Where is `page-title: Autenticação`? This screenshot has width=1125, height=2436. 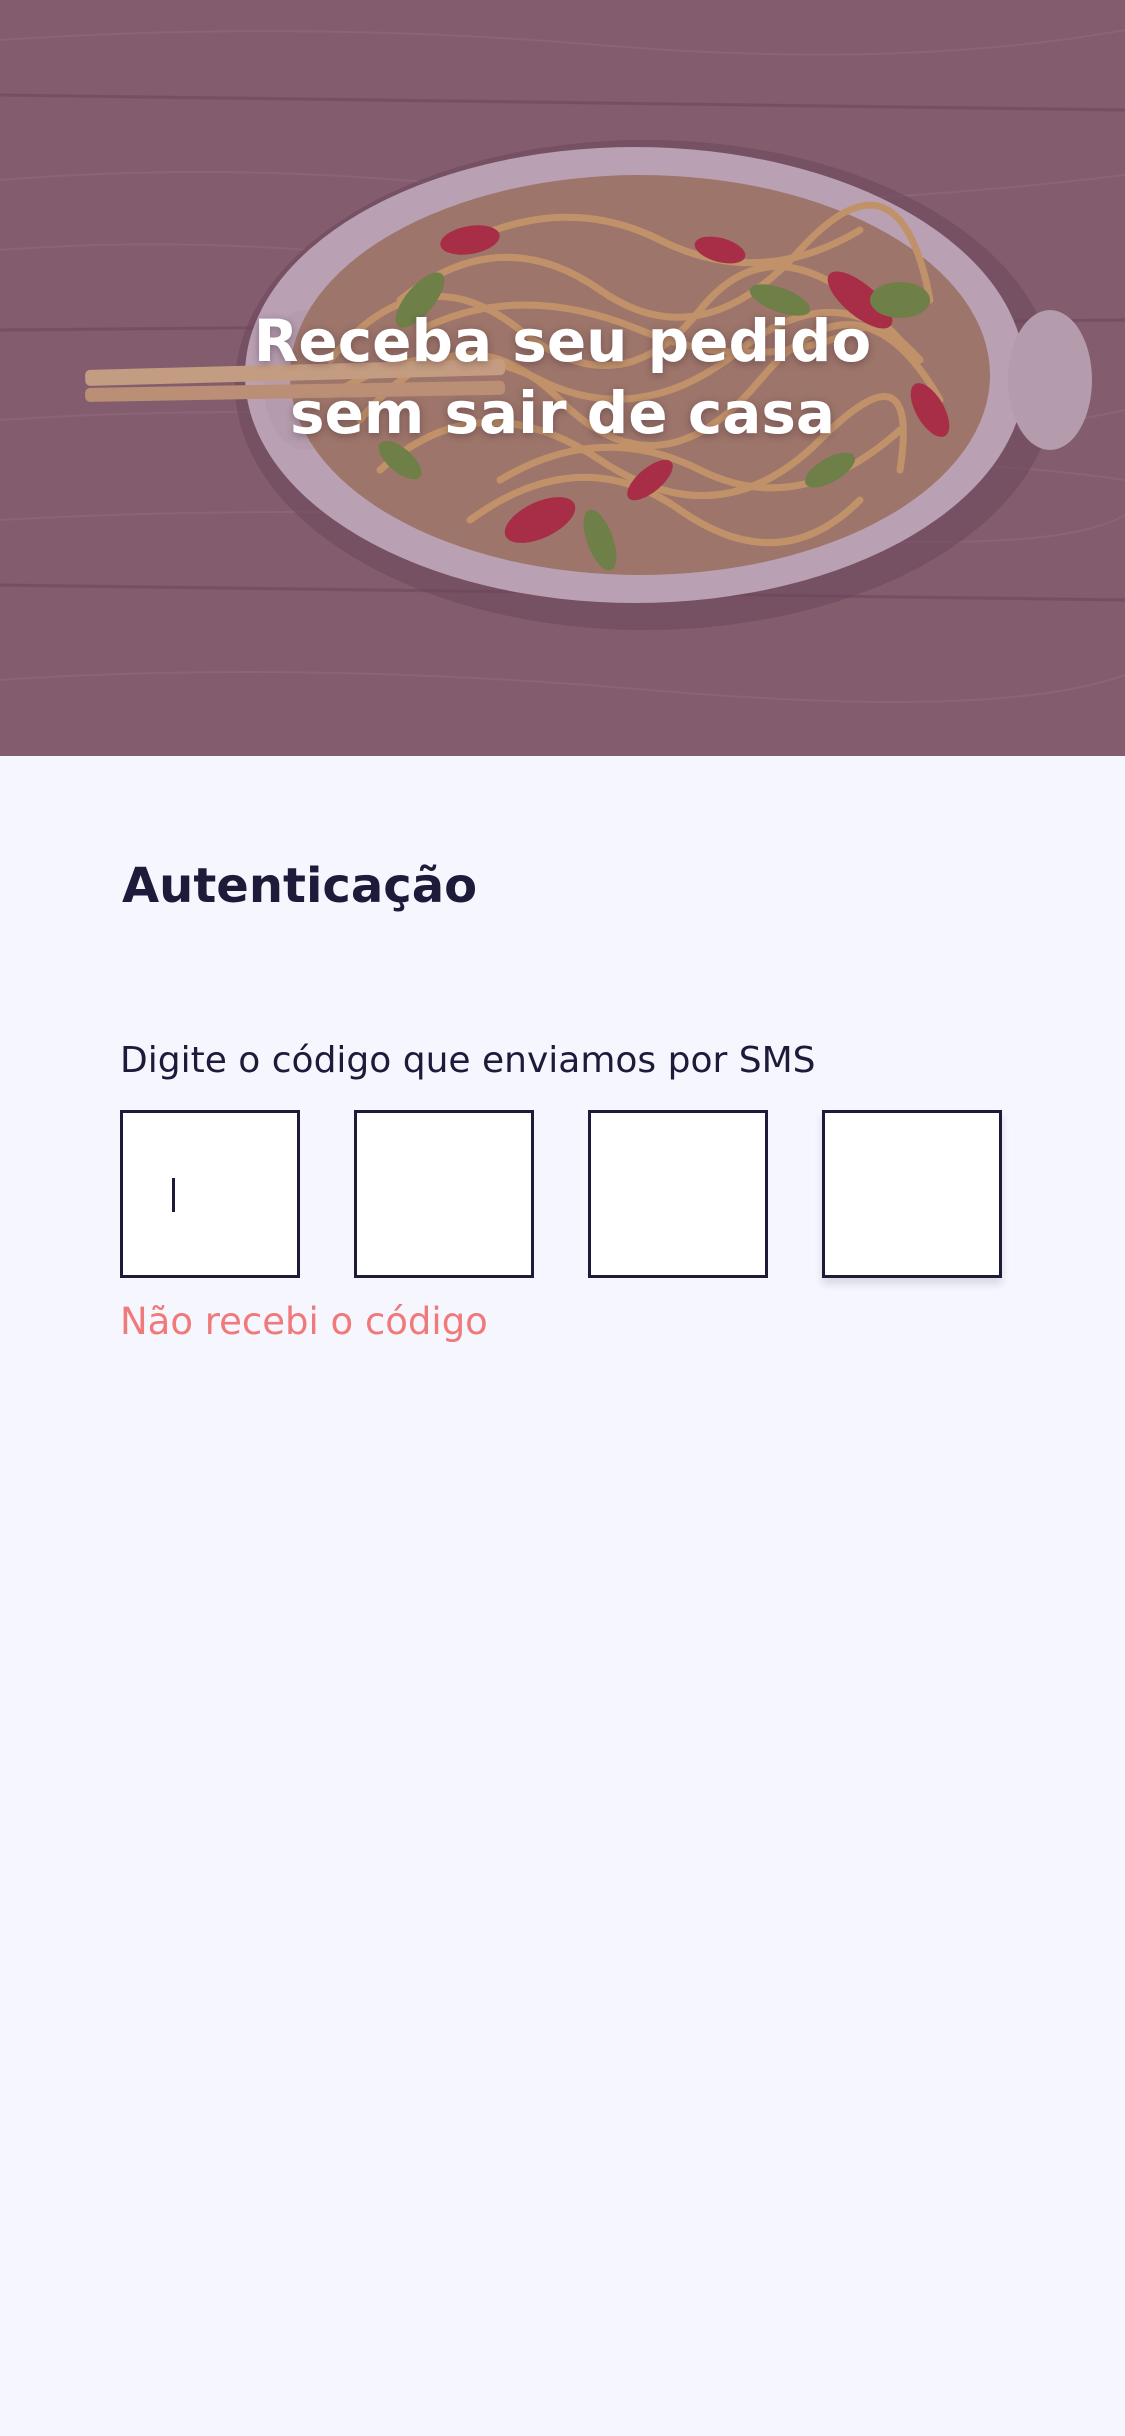
page-title: Autenticação is located at coordinates (300, 886).